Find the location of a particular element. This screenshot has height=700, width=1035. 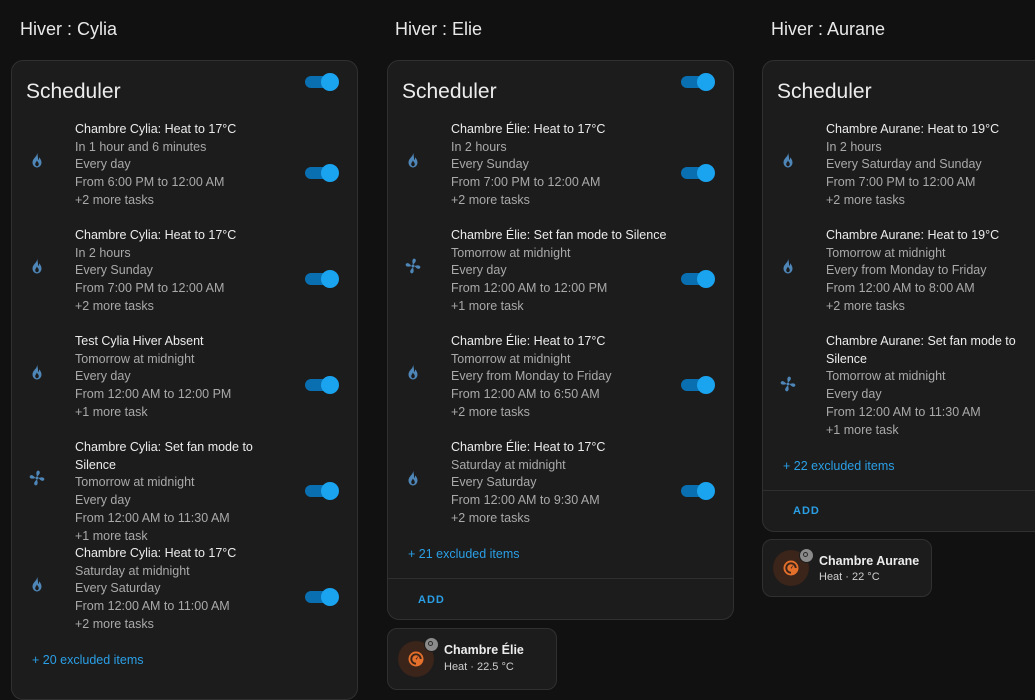

task-time-range: From 6:00 PM to 12:00 AM is located at coordinates (185, 183).